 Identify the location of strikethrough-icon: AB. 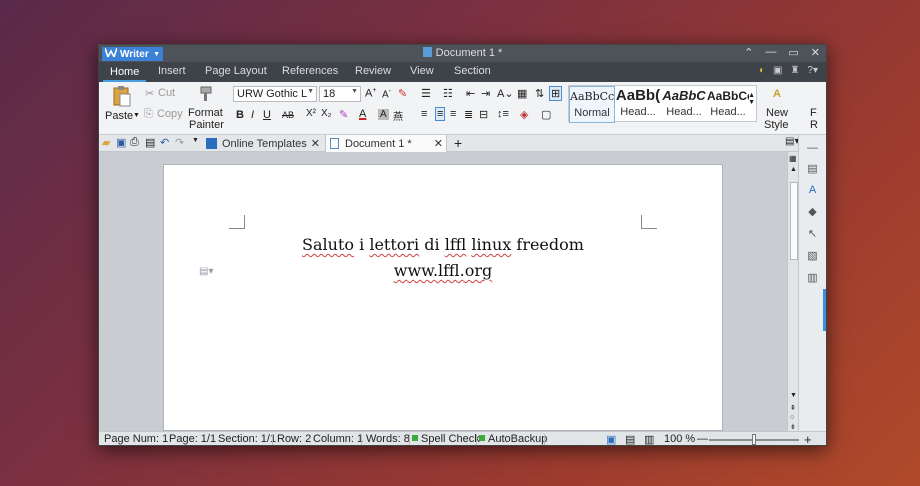
(288, 115).